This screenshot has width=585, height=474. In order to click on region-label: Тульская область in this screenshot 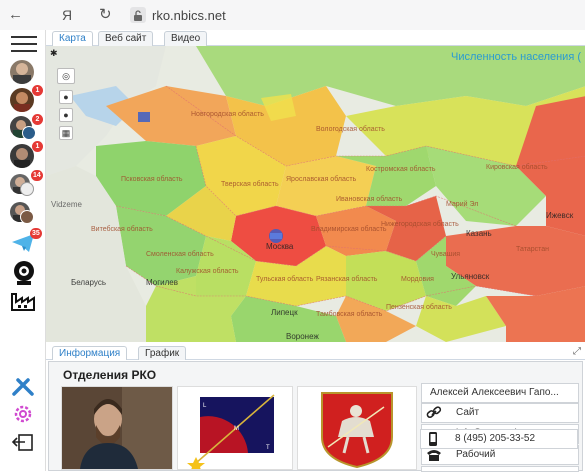, I will do `click(285, 279)`.